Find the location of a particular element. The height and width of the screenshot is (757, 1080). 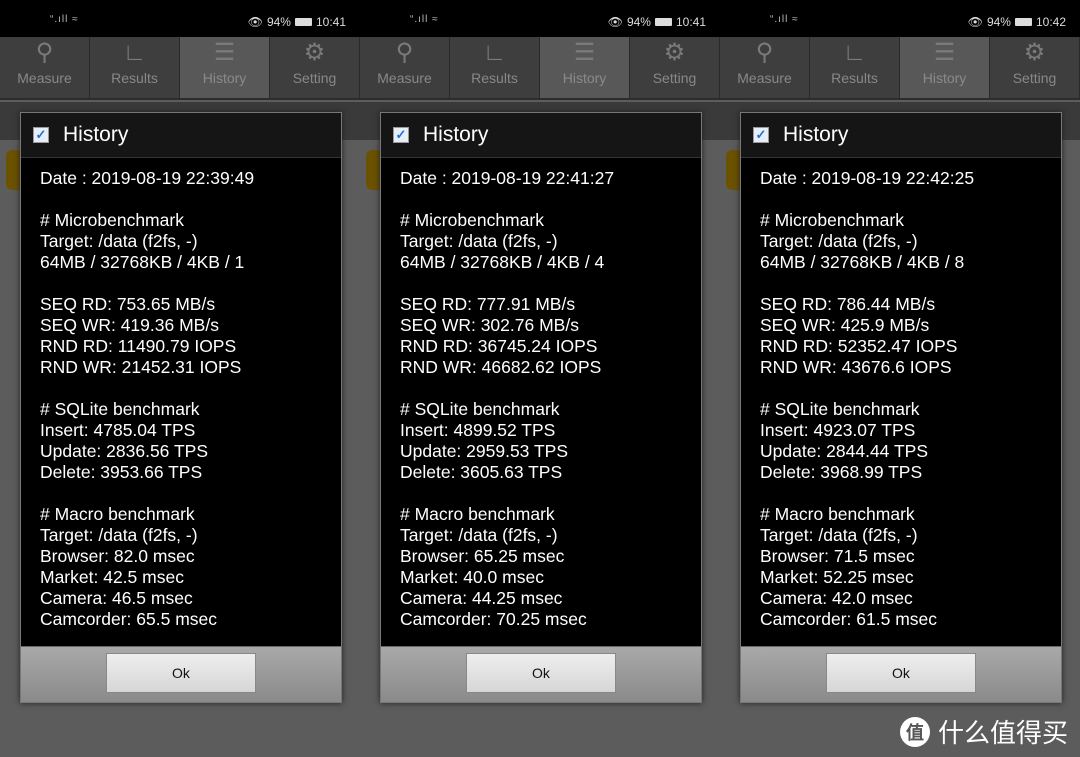

clock: 10:41 is located at coordinates (330, 22).